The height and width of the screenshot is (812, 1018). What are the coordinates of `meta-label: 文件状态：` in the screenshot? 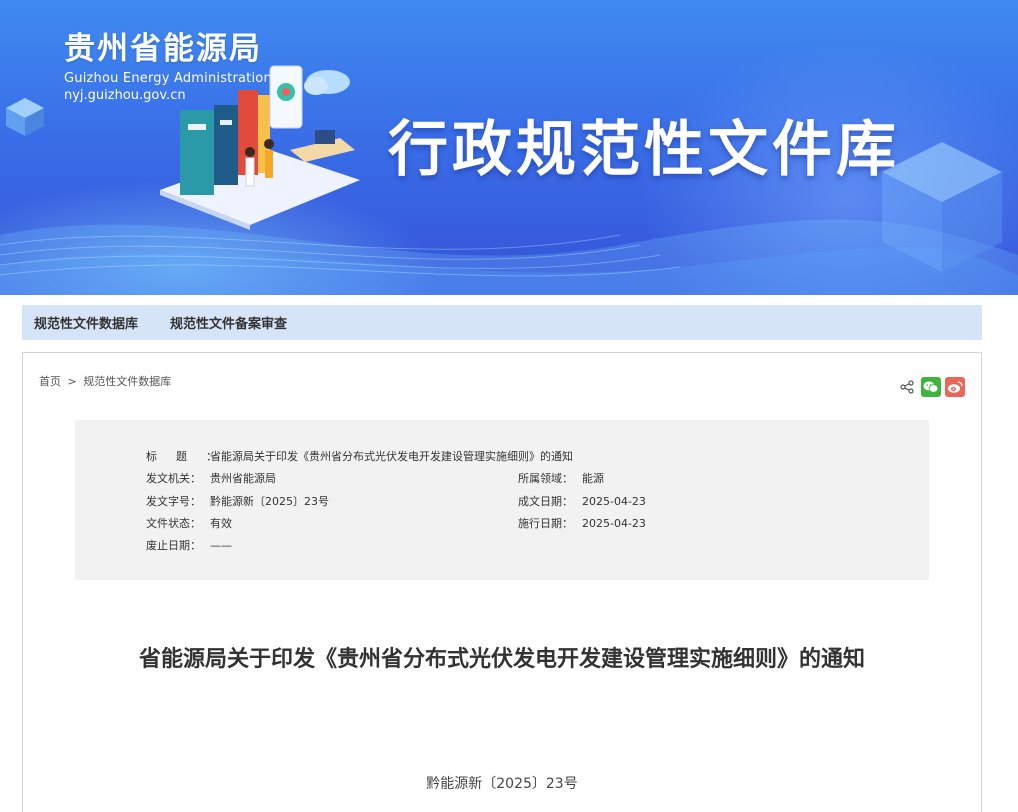 It's located at (173, 523).